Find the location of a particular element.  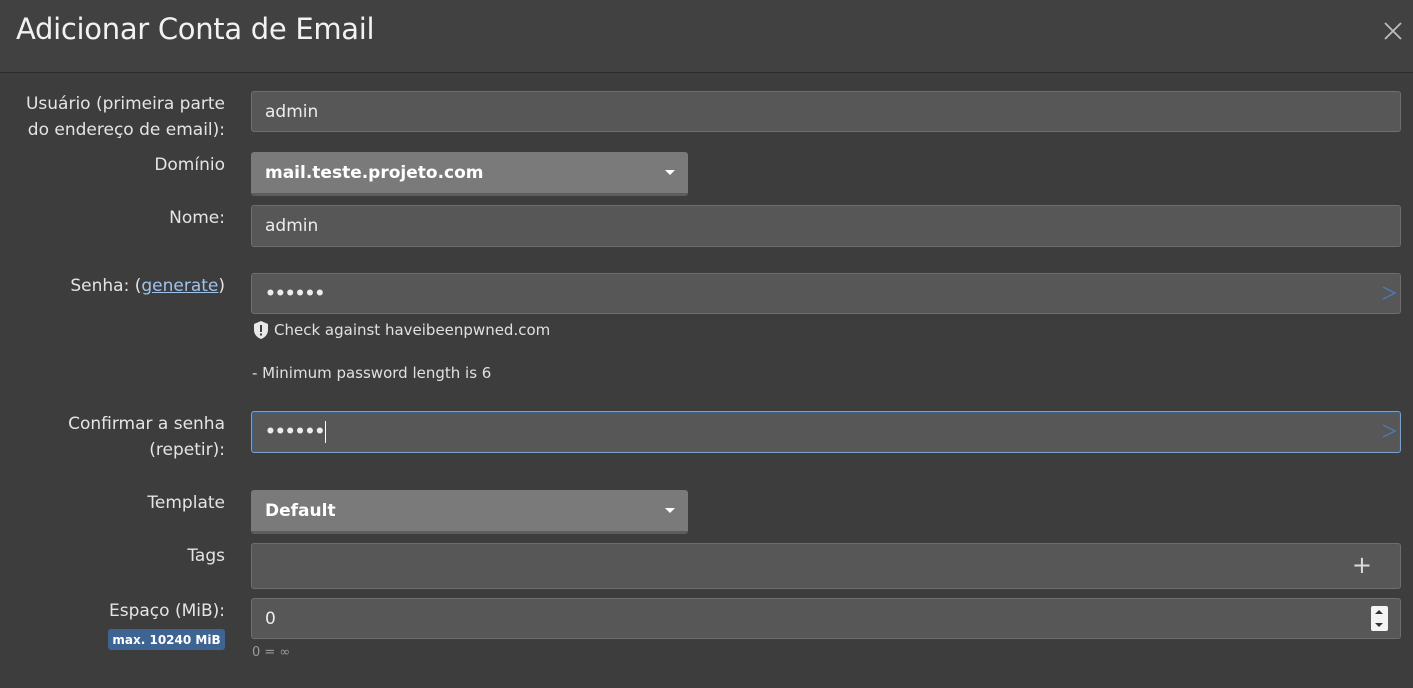

dialog-title: Adicionar Conta de Email is located at coordinates (195, 29).